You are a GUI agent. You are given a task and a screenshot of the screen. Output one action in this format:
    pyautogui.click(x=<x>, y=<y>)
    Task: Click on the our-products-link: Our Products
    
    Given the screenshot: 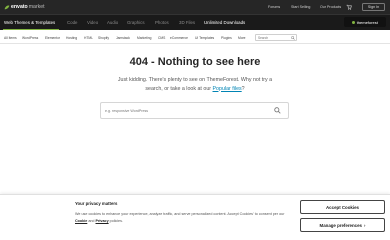 What is the action you would take?
    pyautogui.click(x=330, y=7)
    